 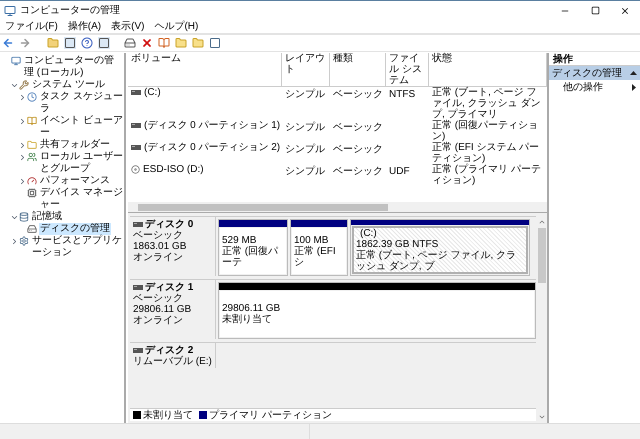 What do you see at coordinates (68, 85) in the screenshot?
I see `tree-item: システム ツール` at bounding box center [68, 85].